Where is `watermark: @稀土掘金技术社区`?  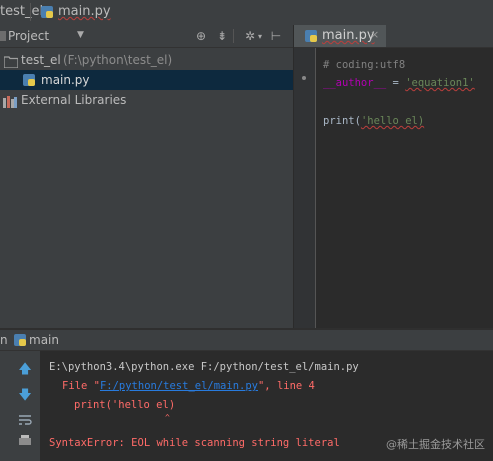
watermark: @稀土掘金技术社区 is located at coordinates (435, 444).